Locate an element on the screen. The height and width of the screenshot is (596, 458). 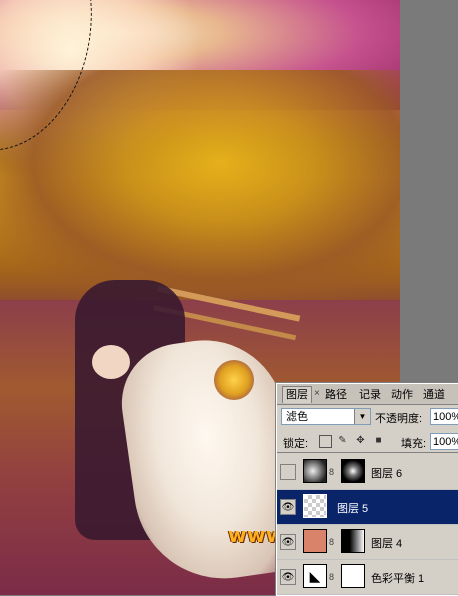
lock-all-icon: ■ is located at coordinates (378, 440).